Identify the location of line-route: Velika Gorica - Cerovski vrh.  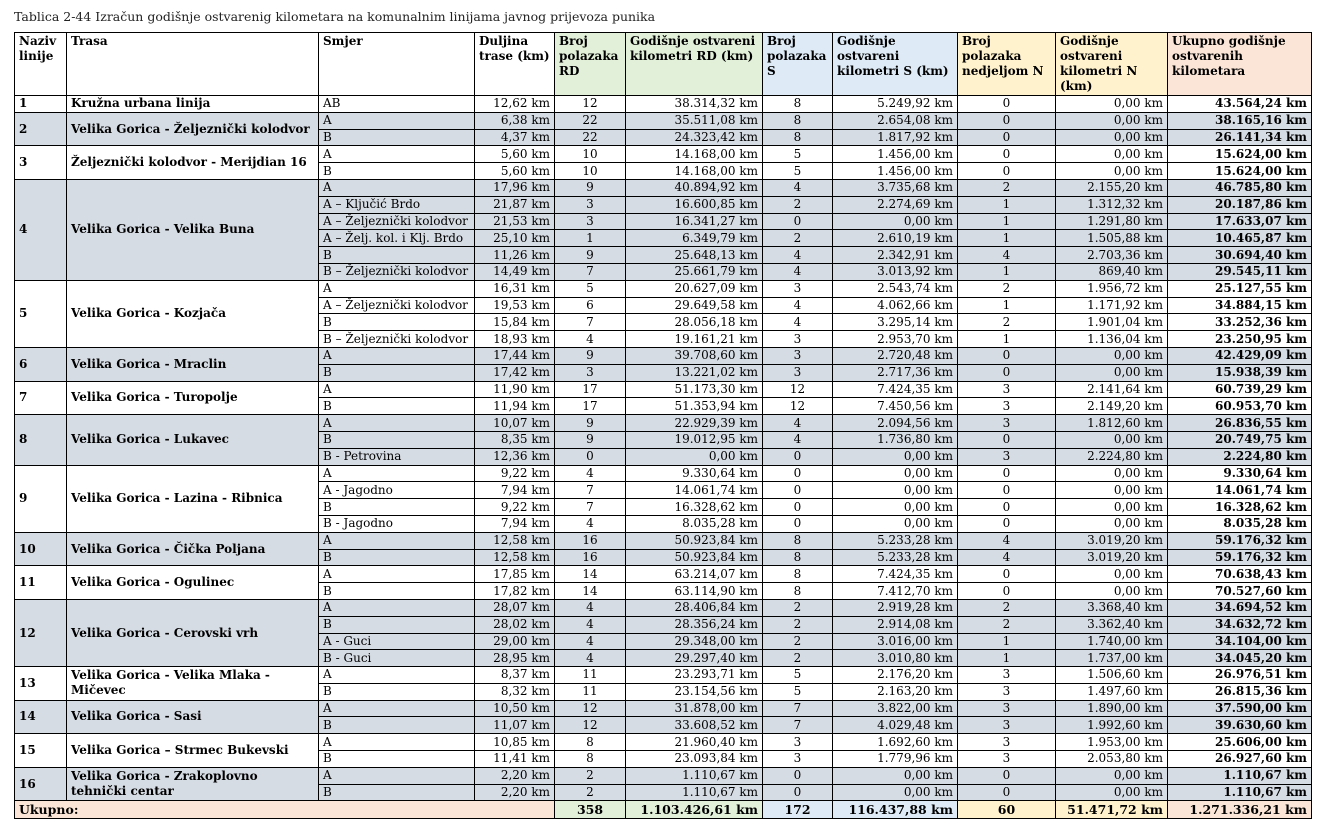
(192, 633).